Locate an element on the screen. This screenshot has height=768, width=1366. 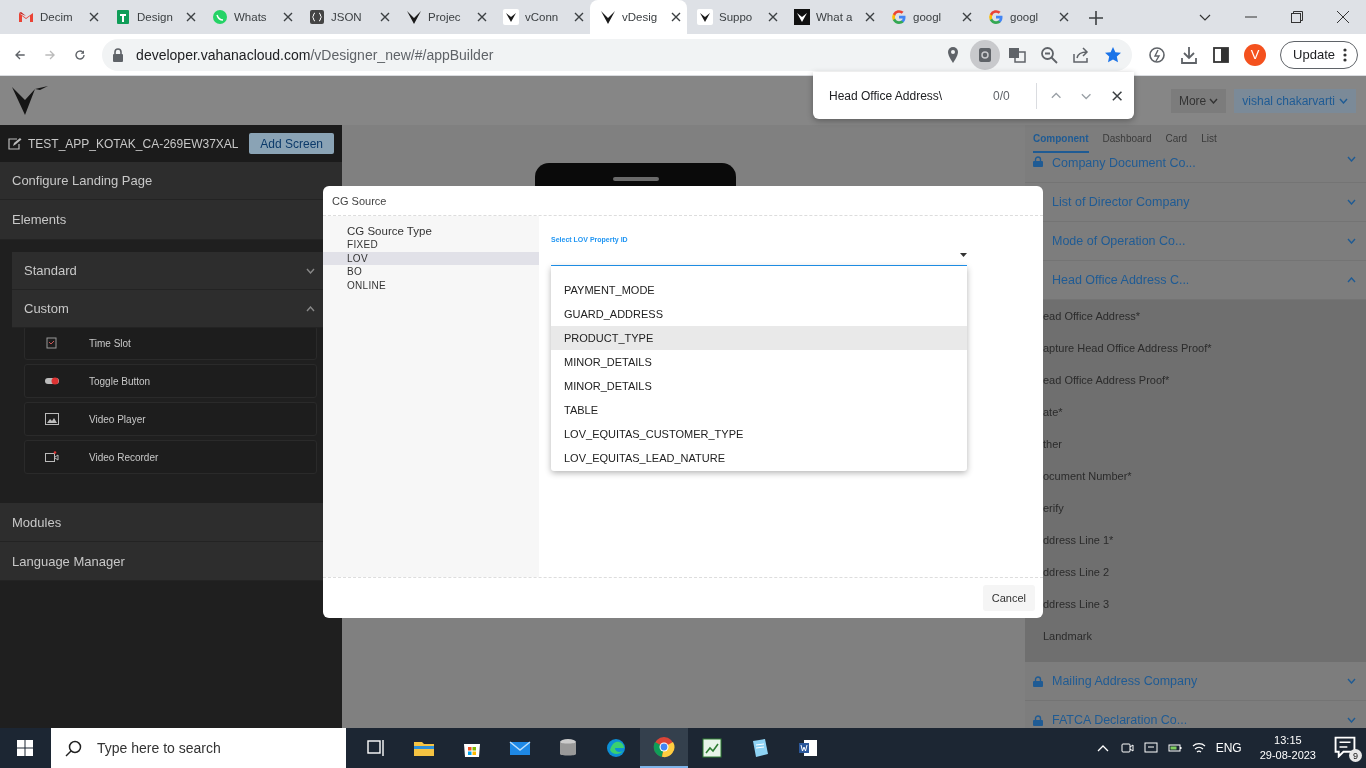
notification-count: 9 is located at coordinates (1355, 755).